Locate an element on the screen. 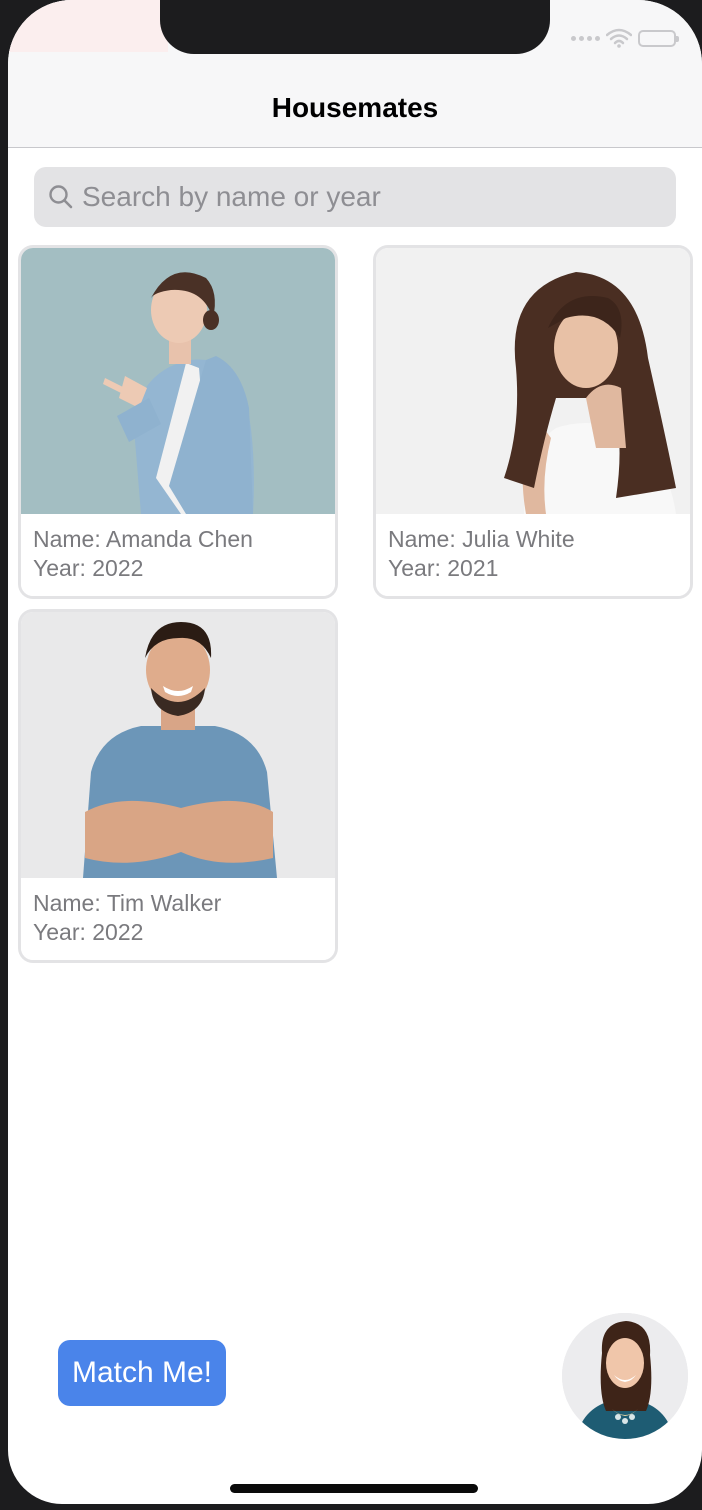 Image resolution: width=702 pixels, height=1510 pixels. battery-icon is located at coordinates (658, 38).